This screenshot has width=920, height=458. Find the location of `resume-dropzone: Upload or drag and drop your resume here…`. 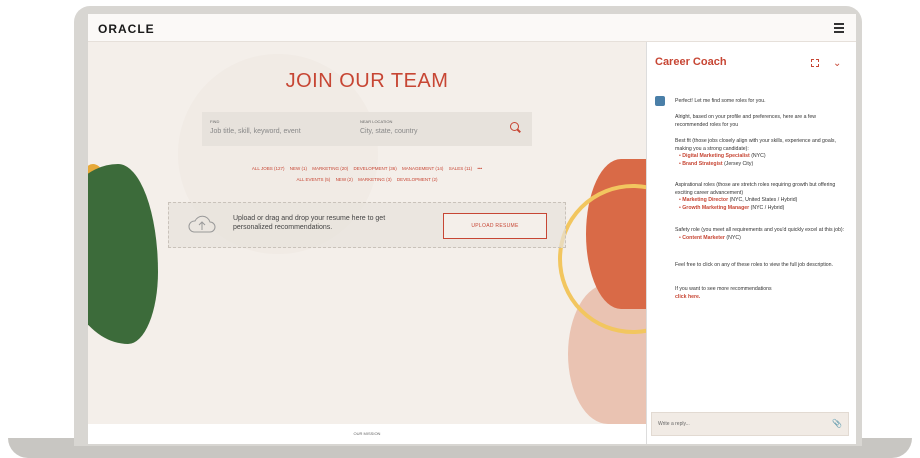

resume-dropzone: Upload or drag and drop your resume here… is located at coordinates (367, 225).